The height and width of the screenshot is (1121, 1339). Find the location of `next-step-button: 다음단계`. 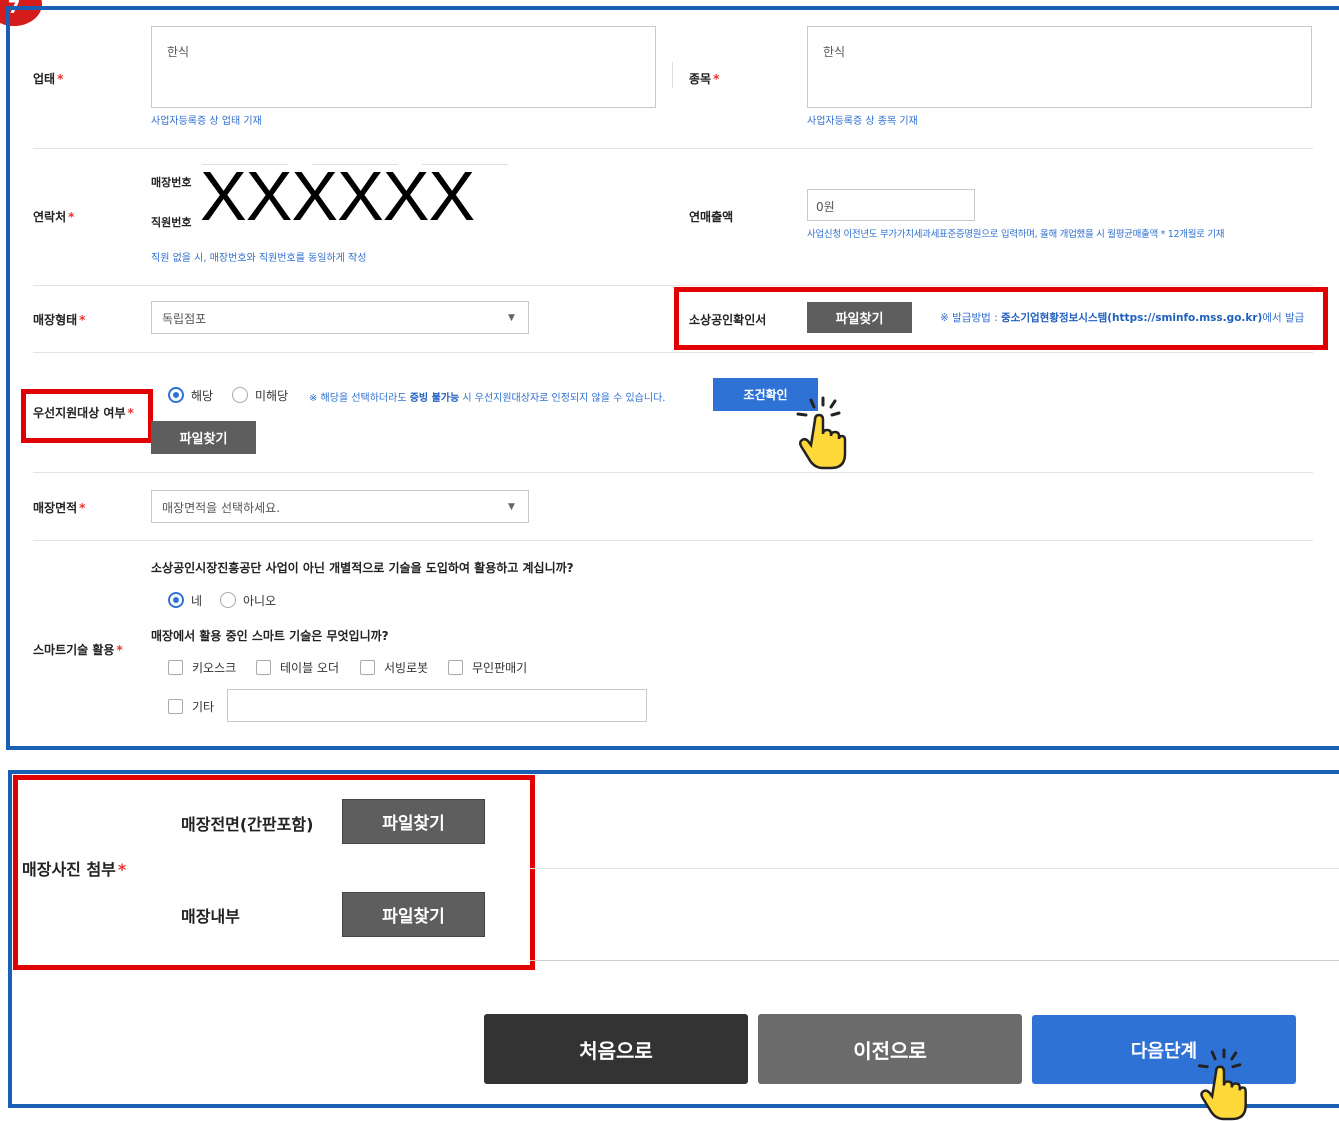

next-step-button: 다음단계 is located at coordinates (1164, 1049).